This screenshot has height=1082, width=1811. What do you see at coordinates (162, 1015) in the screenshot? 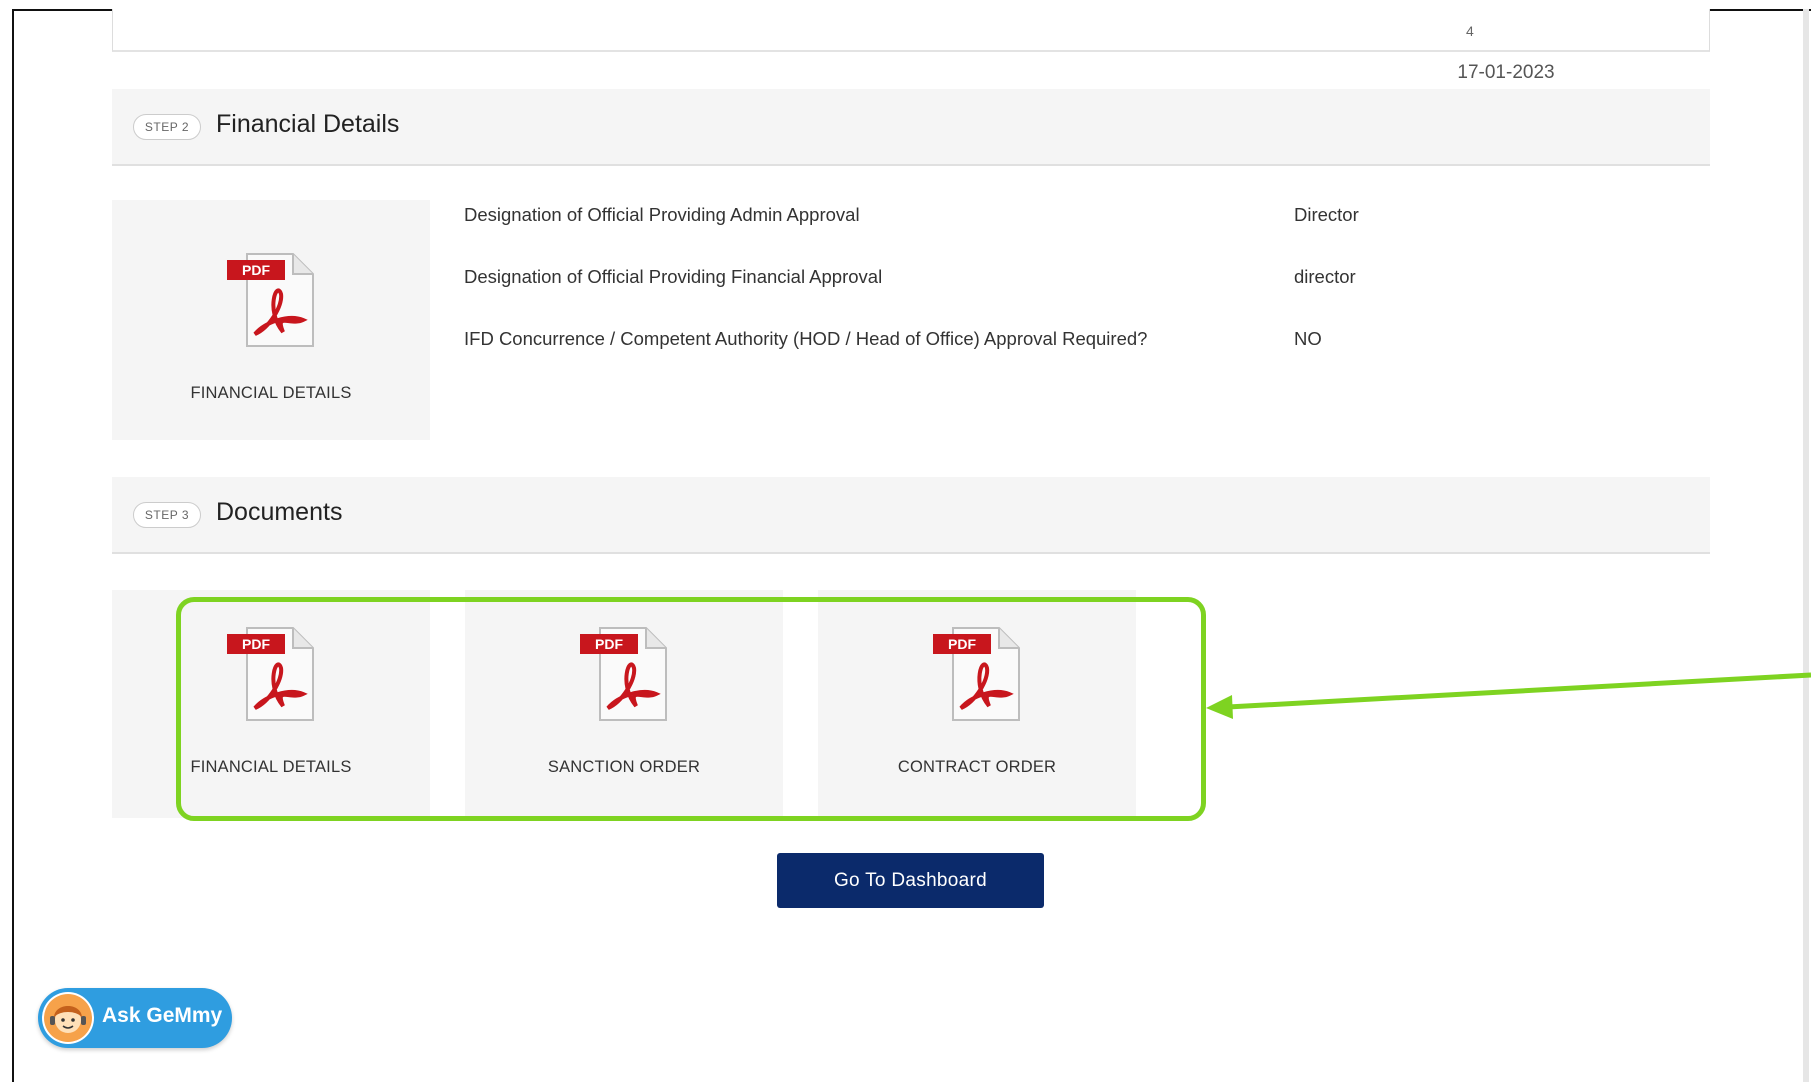
I see `ask-gemmy-label: Ask GeMmy` at bounding box center [162, 1015].